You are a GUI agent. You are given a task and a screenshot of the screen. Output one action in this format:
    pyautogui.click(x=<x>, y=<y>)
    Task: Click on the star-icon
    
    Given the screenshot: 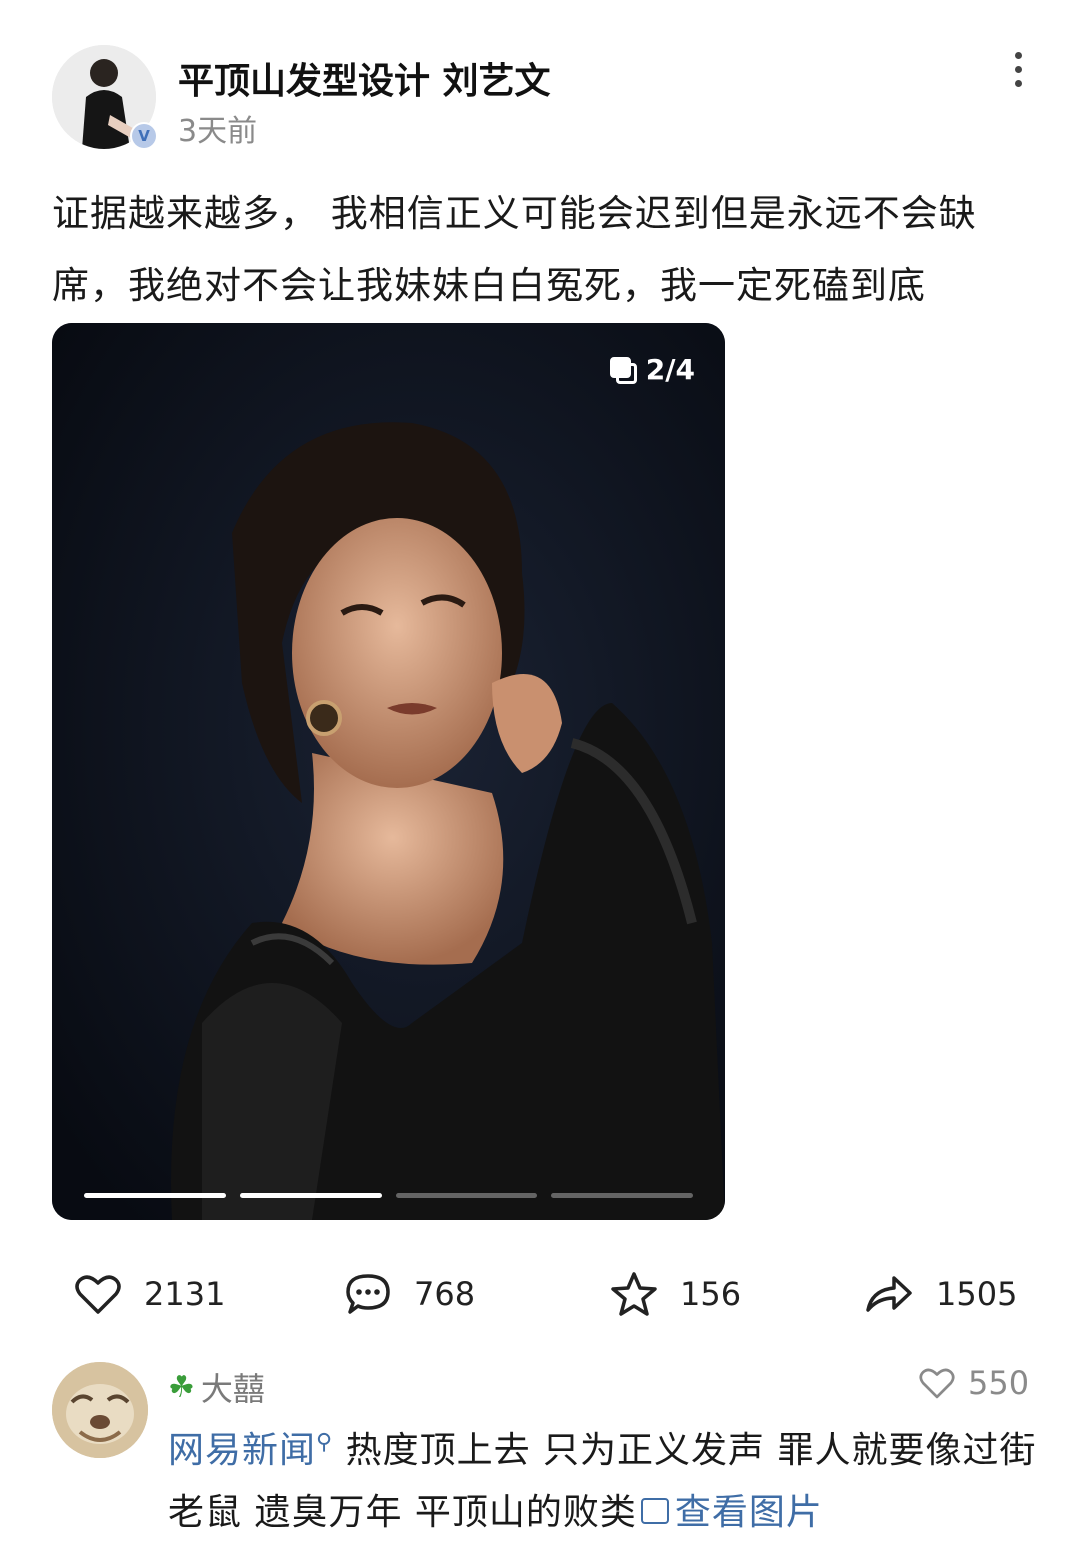 What is the action you would take?
    pyautogui.click(x=634, y=1294)
    